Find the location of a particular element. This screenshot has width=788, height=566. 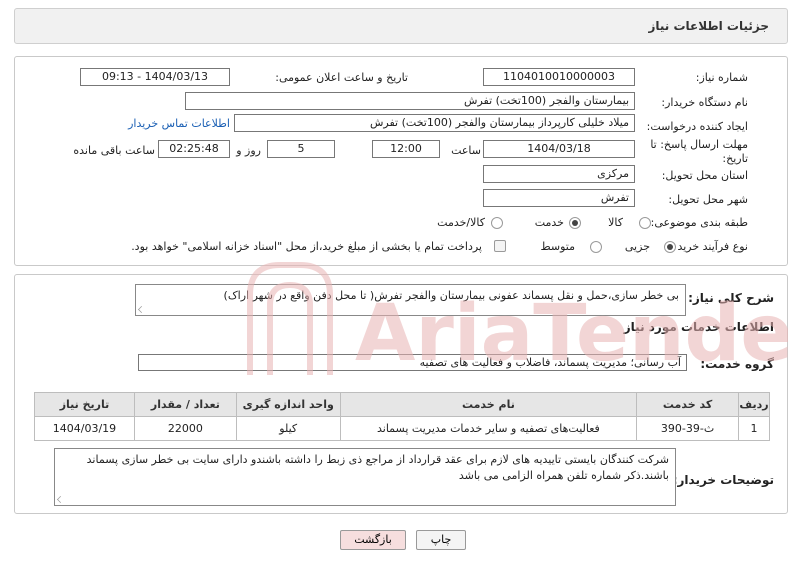

announce-date-field: 1404/03/13 - 09:13 is located at coordinates (155, 77).